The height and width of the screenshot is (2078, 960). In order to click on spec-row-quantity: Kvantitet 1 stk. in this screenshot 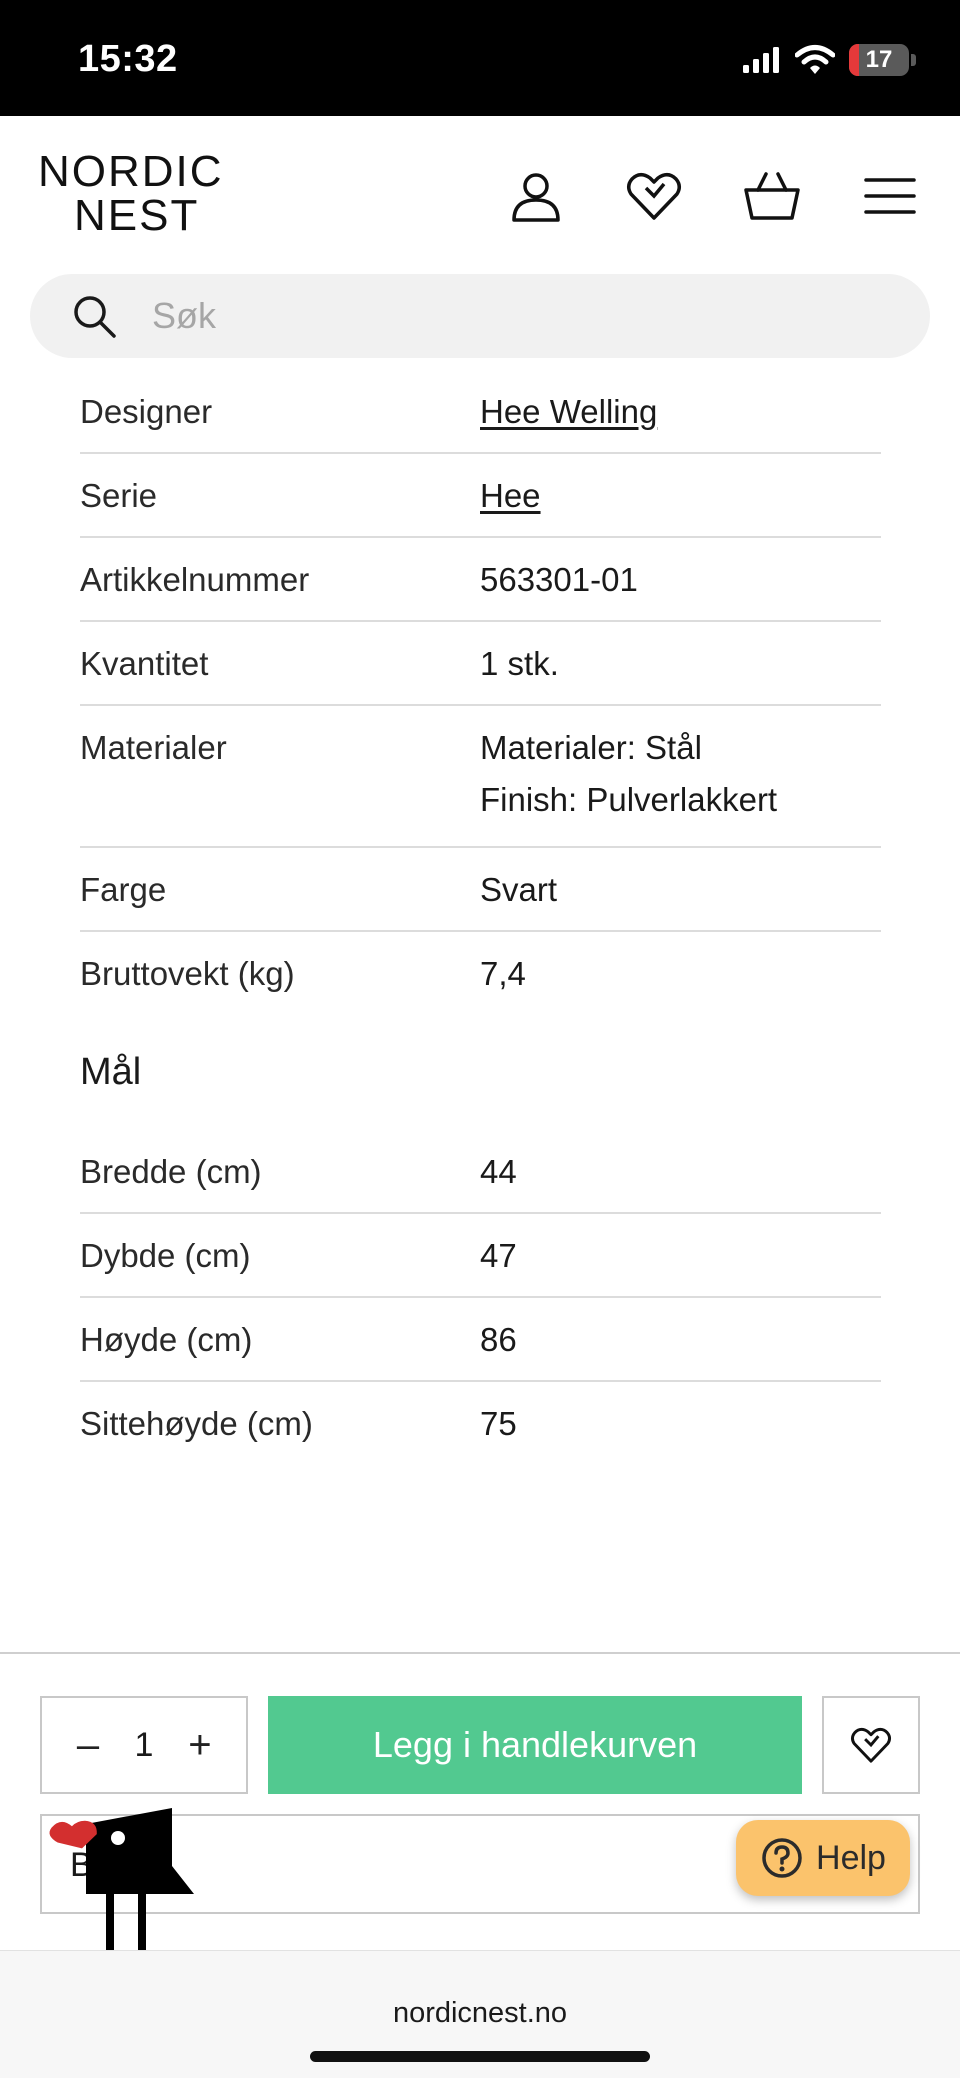, I will do `click(480, 664)`.